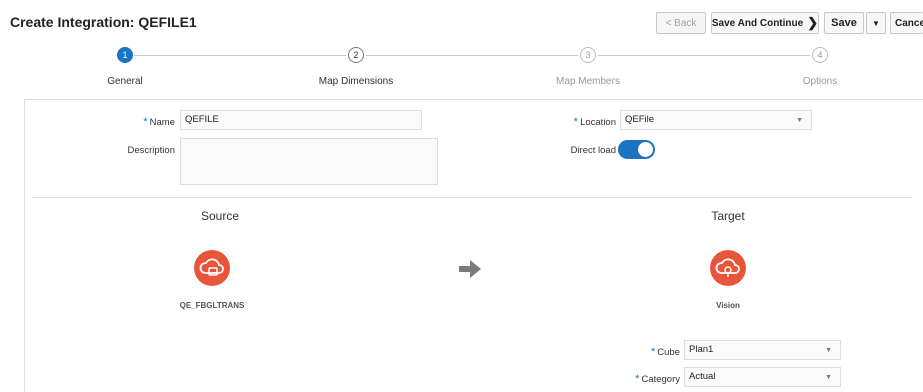  I want to click on toggle-knob, so click(645, 149).